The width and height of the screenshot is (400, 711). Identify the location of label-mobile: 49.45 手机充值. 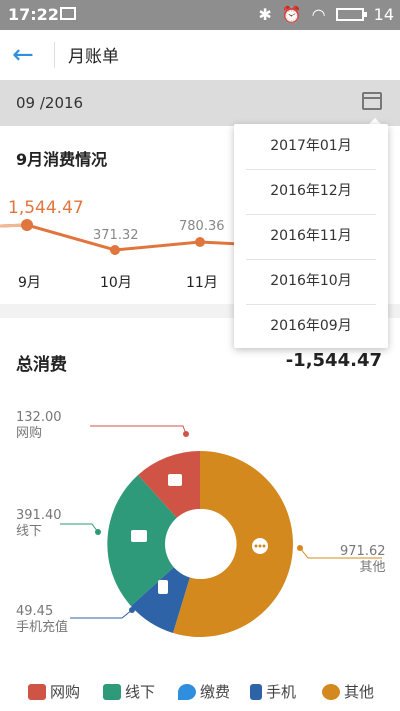
(42, 620).